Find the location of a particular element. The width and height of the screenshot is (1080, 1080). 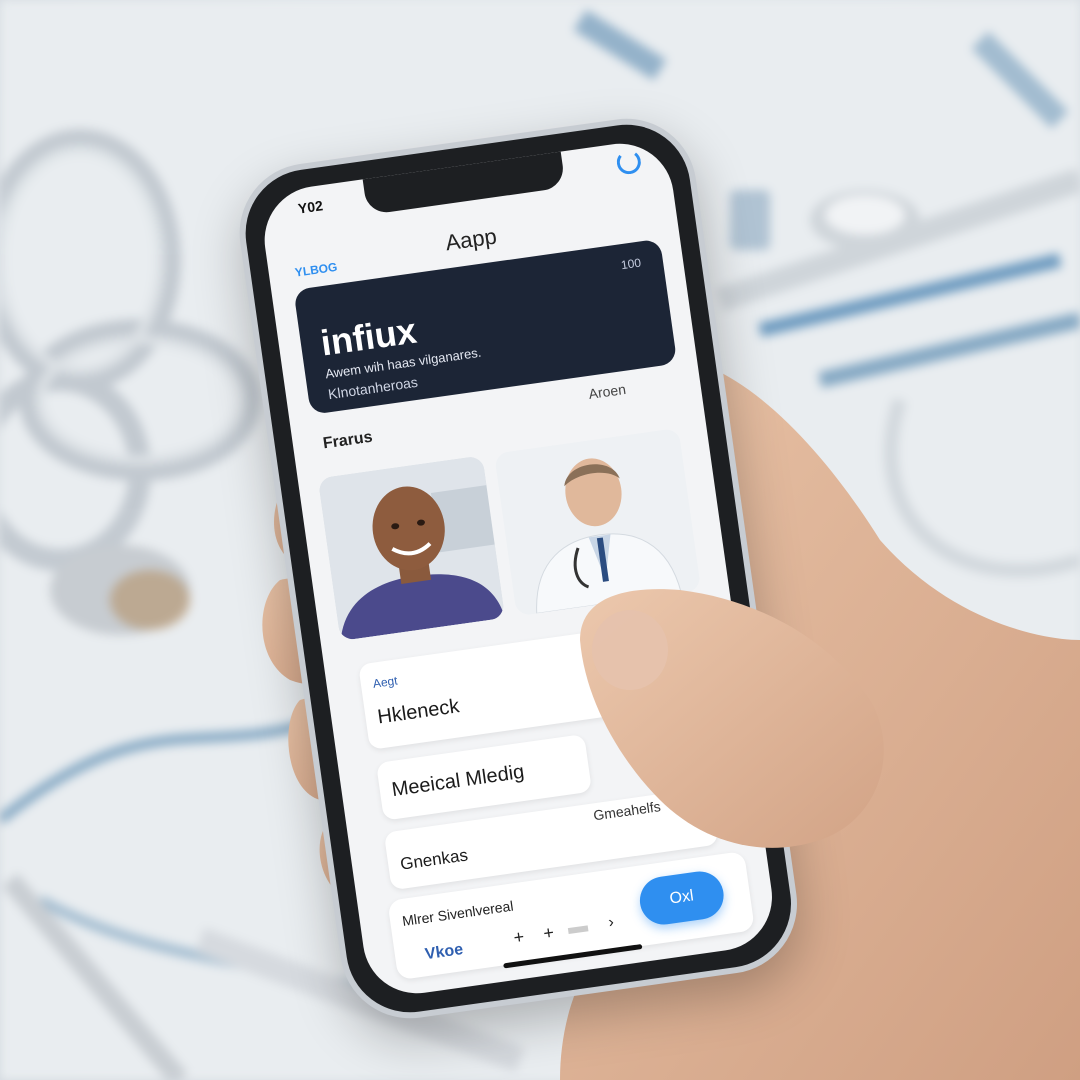

thumb is located at coordinates (732, 718).